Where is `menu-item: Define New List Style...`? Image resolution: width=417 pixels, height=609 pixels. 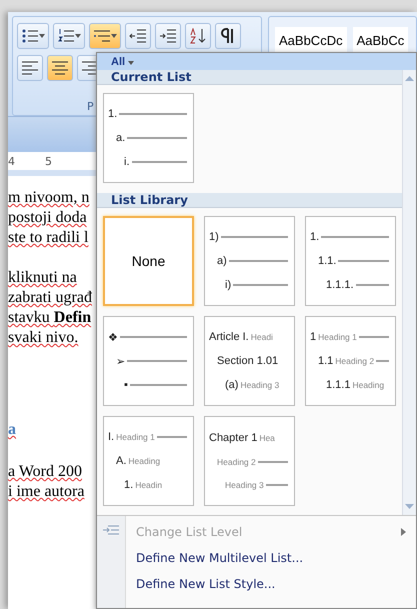 menu-item: Define New List Style... is located at coordinates (271, 584).